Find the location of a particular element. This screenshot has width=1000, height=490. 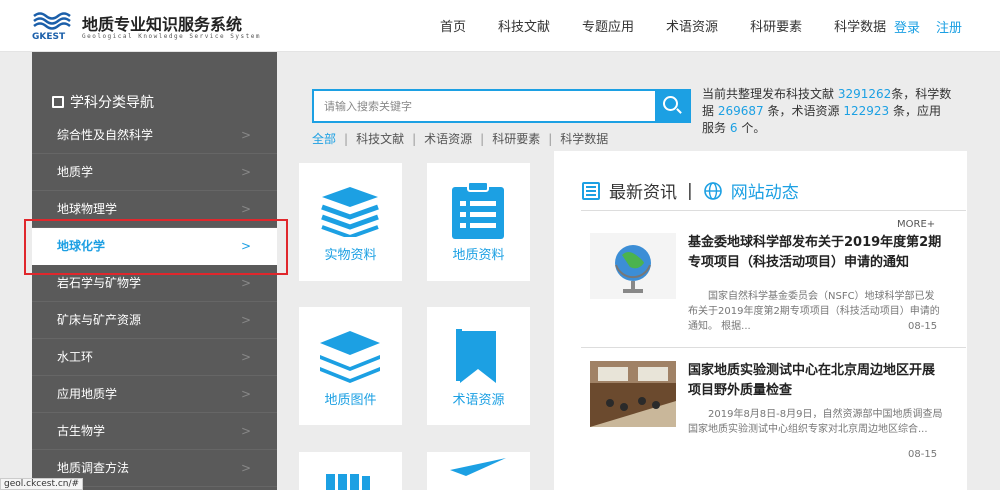

service-count: 6 is located at coordinates (733, 128).